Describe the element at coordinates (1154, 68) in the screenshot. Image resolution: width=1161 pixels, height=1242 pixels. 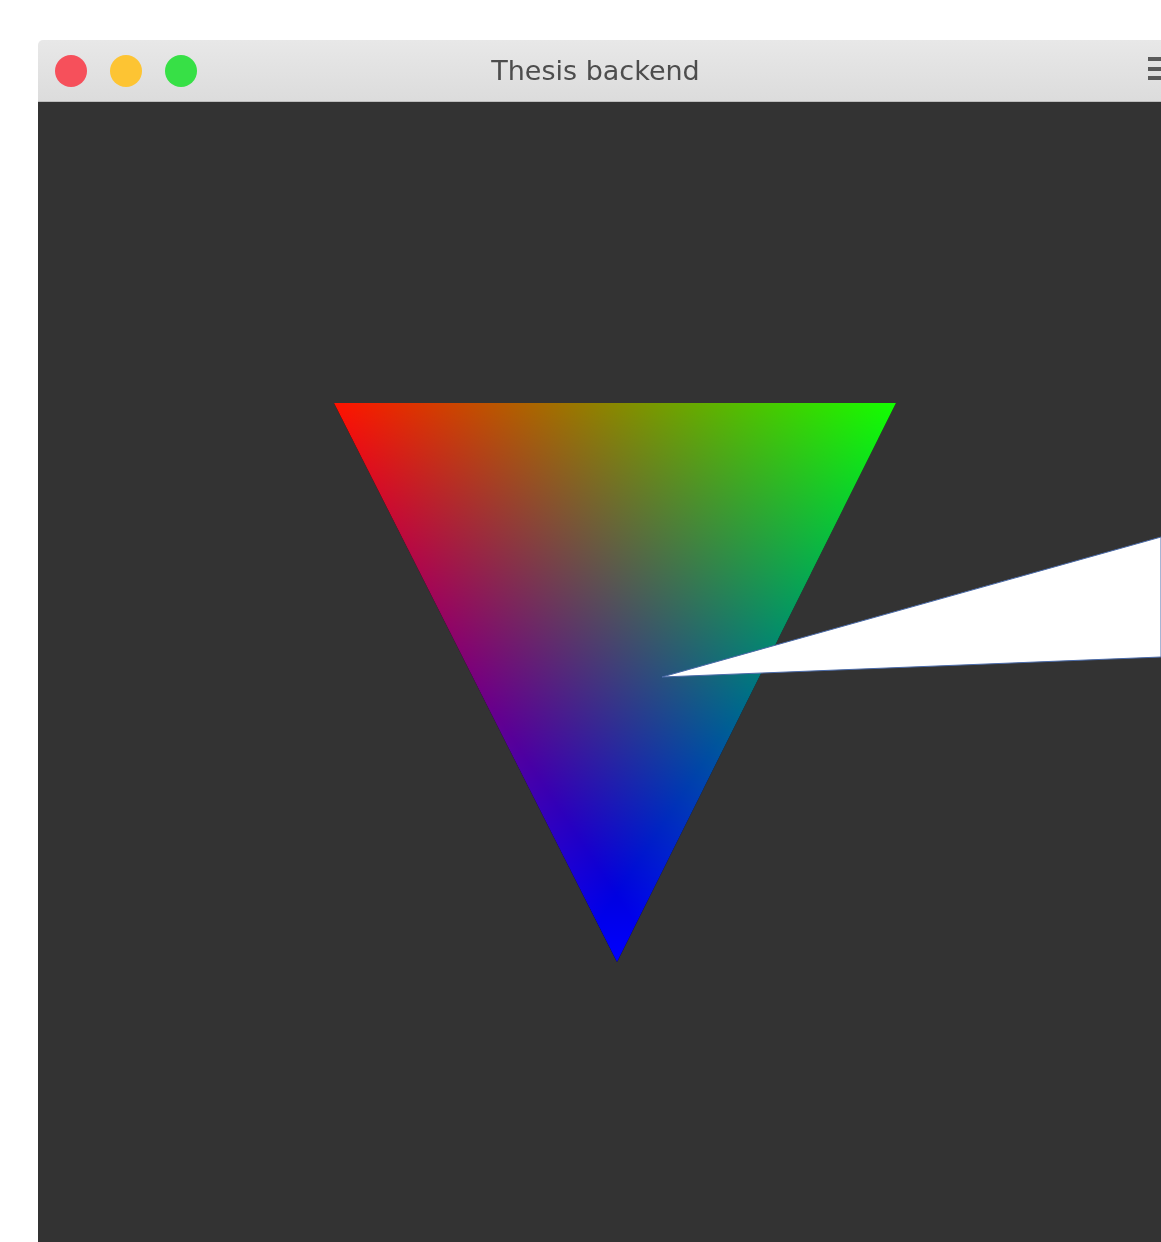
I see `menu-icon` at that location.